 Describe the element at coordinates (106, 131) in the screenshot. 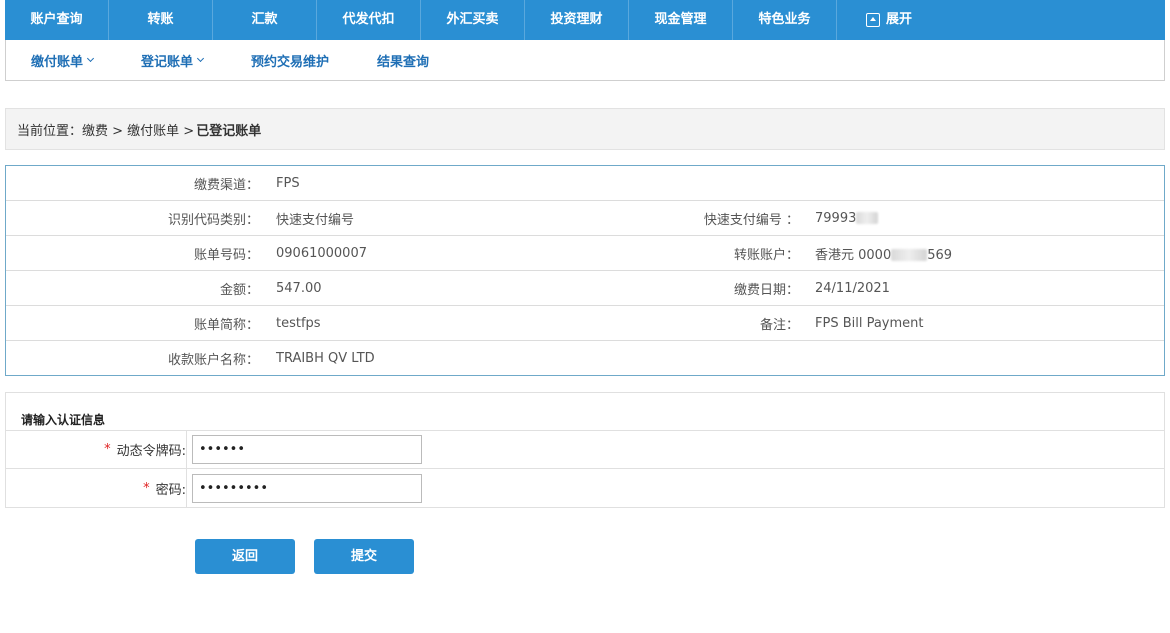

I see `breadcrumb-prefix: 当前位置：缴费 > 缴付账单 >` at that location.